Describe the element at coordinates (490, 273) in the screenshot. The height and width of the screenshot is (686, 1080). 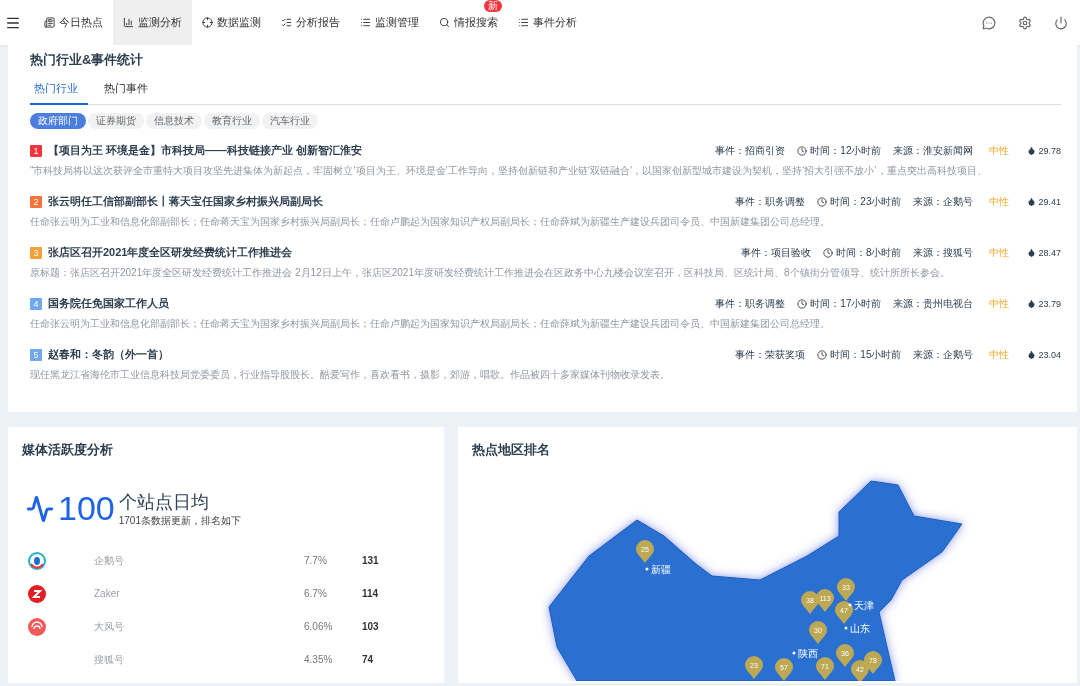
I see `news-summary: 原标题：张店区召开2021年度全区研发经费统计工作推进会 2月12日上午，张店区2021年度研发经费统计工作推进会在区政务中心九楼会议室召开，区科技局、区统计局、8个镇街分管领导、统计所所长参会。` at that location.